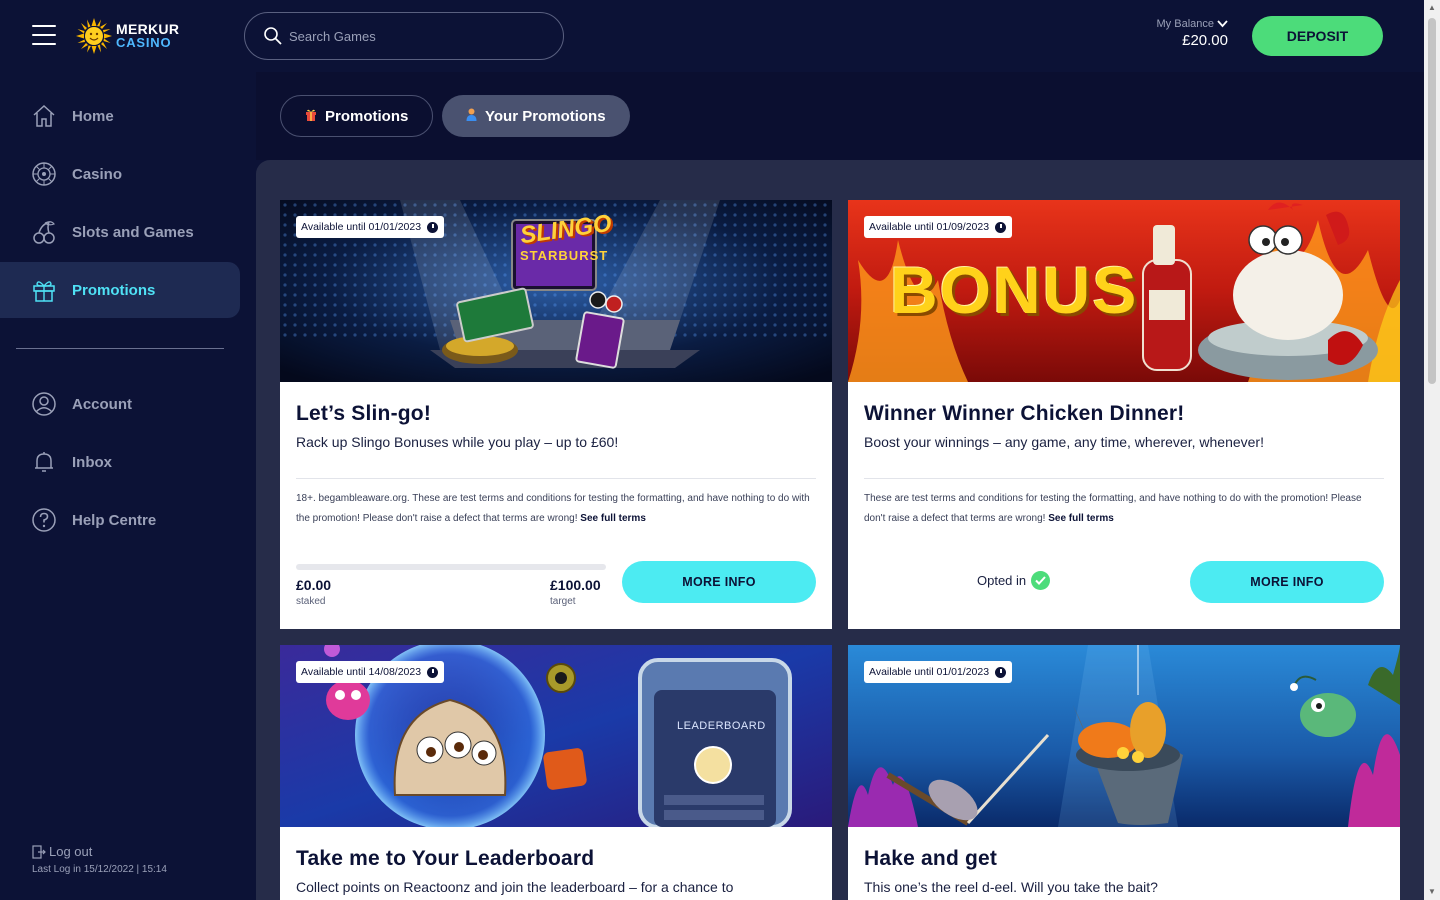 The width and height of the screenshot is (1440, 900). Describe the element at coordinates (94, 36) in the screenshot. I see `sun-logo-icon` at that location.